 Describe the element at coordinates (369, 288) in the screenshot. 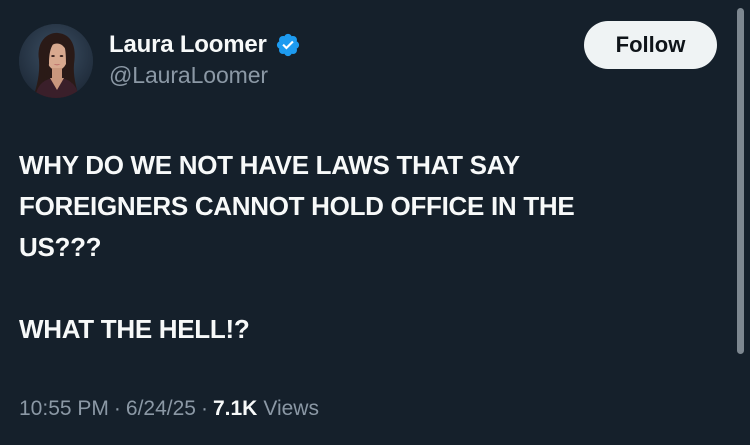

I see `tweet-text-line` at that location.